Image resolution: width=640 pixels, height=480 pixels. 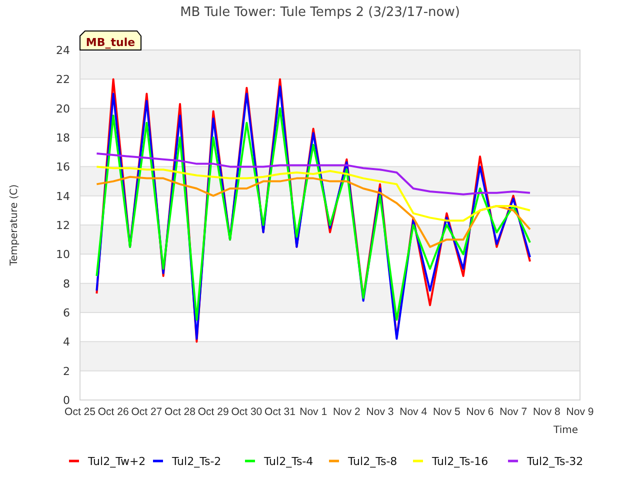 I want to click on y-tick-label: 8, so click(x=66, y=283).